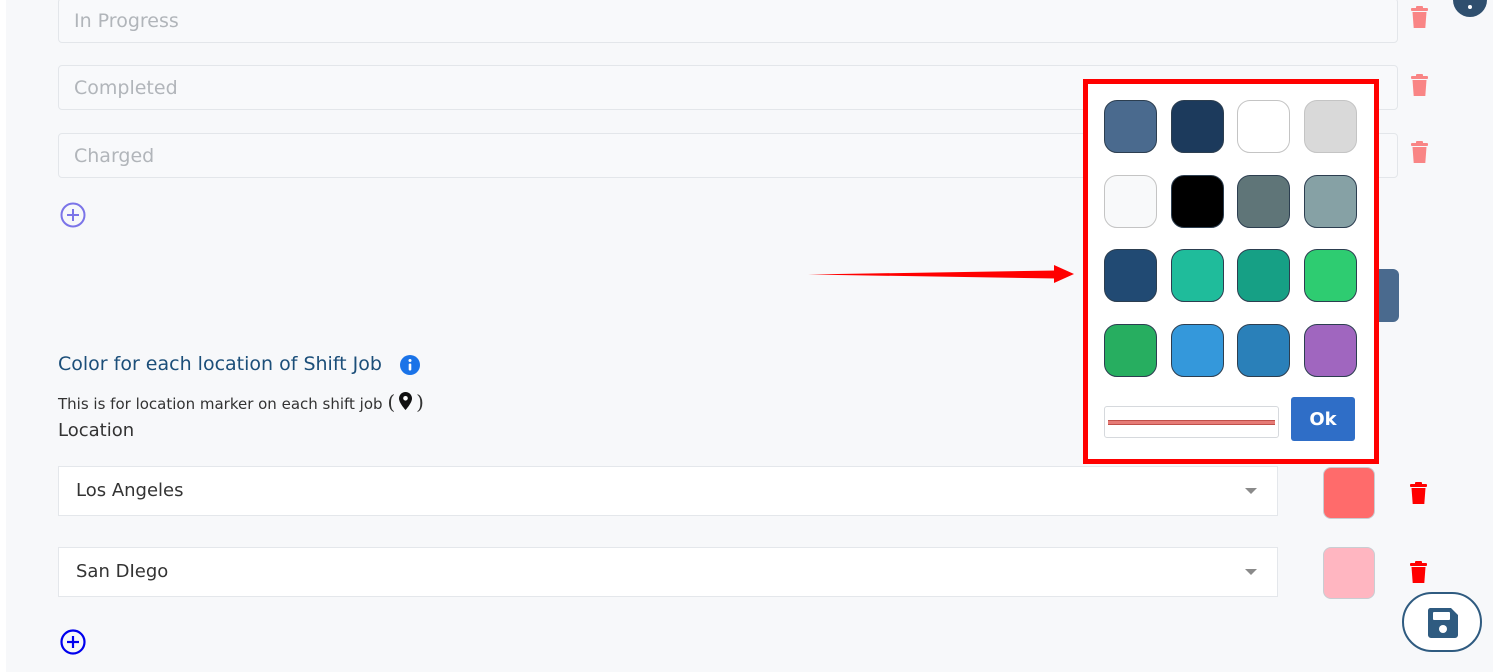  Describe the element at coordinates (410, 365) in the screenshot. I see `info-icon` at that location.